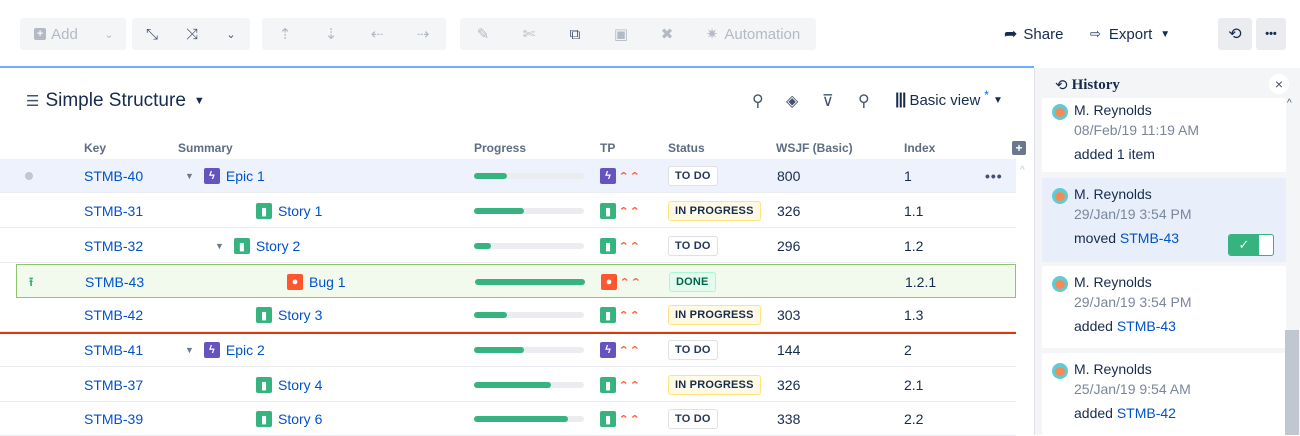 This screenshot has height=436, width=1300. I want to click on row-more-button: •••, so click(994, 176).